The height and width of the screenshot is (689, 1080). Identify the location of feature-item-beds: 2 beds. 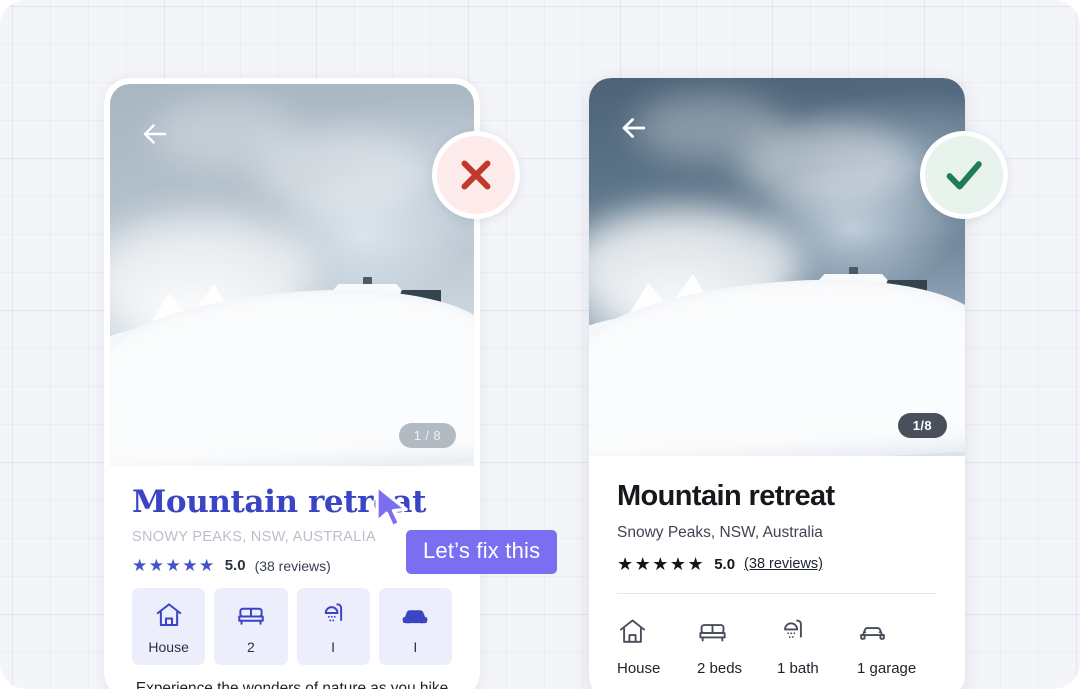
(737, 646).